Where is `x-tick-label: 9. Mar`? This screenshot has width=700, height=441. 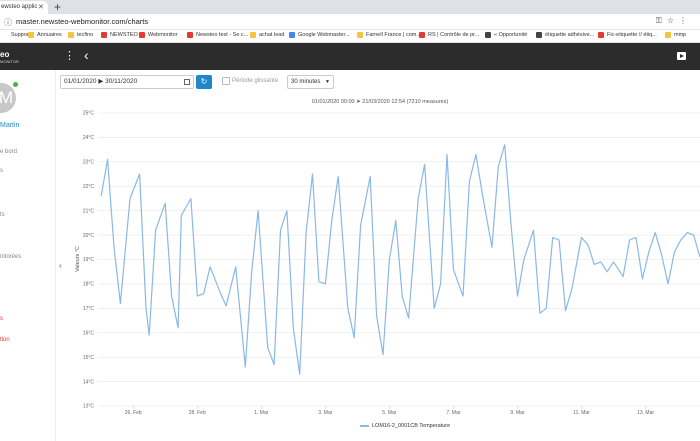 x-tick-label: 9. Mar is located at coordinates (517, 413).